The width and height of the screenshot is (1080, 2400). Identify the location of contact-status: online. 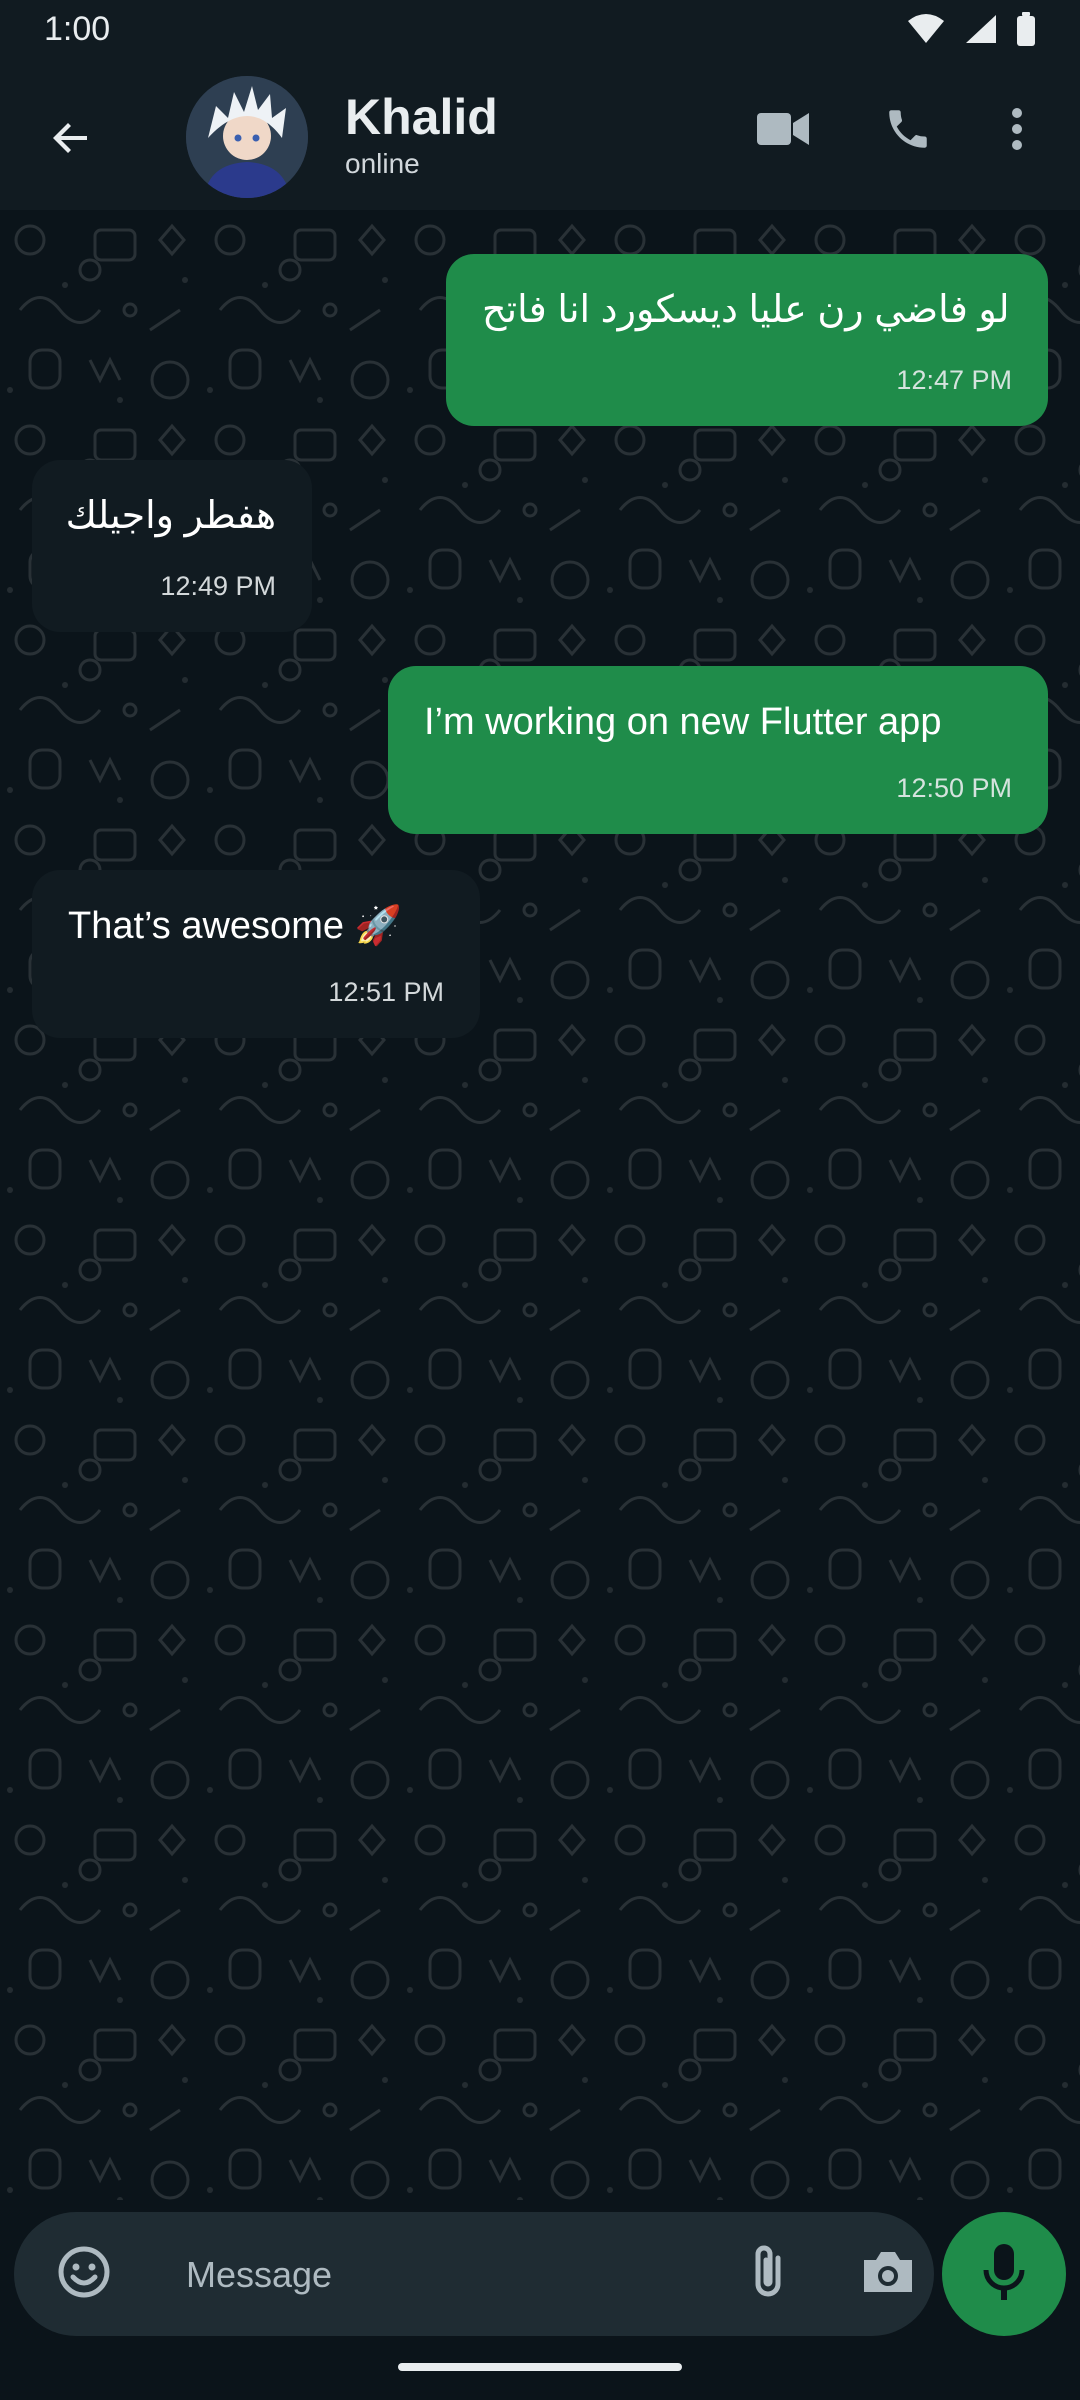
(382, 163).